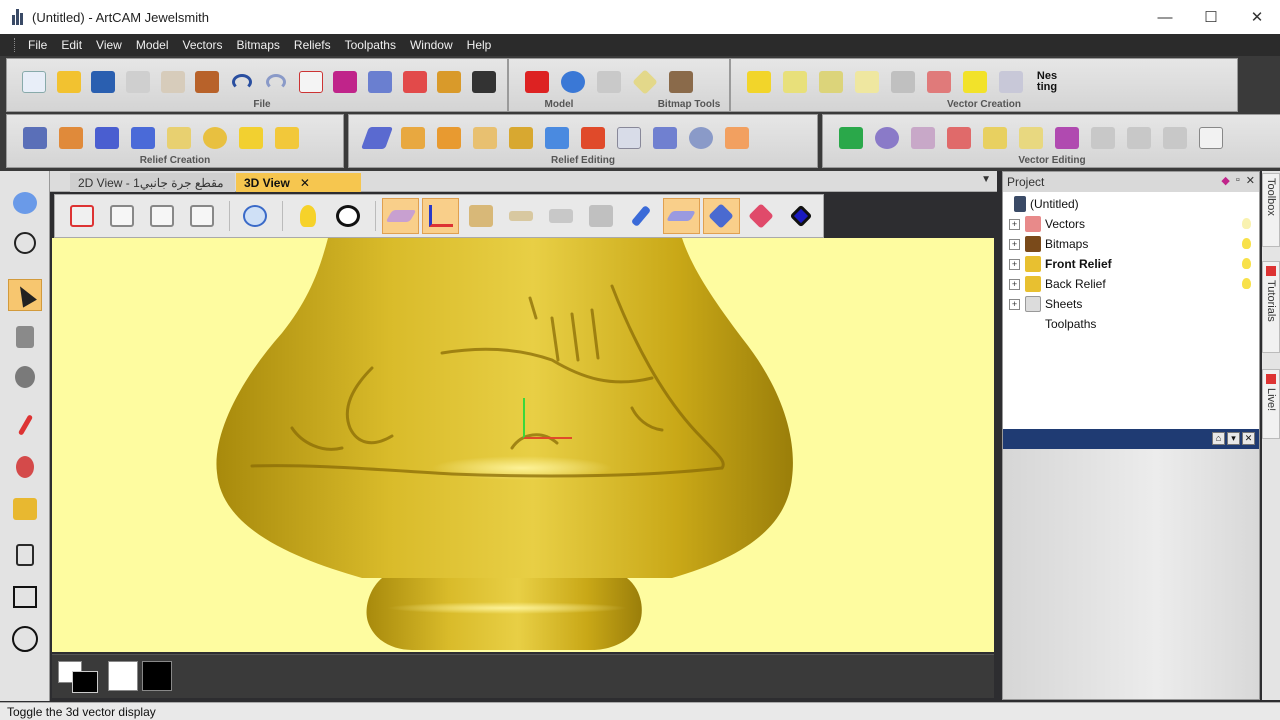 The image size is (1280, 720). Describe the element at coordinates (1165, 17) in the screenshot. I see `minimize-button: —` at that location.